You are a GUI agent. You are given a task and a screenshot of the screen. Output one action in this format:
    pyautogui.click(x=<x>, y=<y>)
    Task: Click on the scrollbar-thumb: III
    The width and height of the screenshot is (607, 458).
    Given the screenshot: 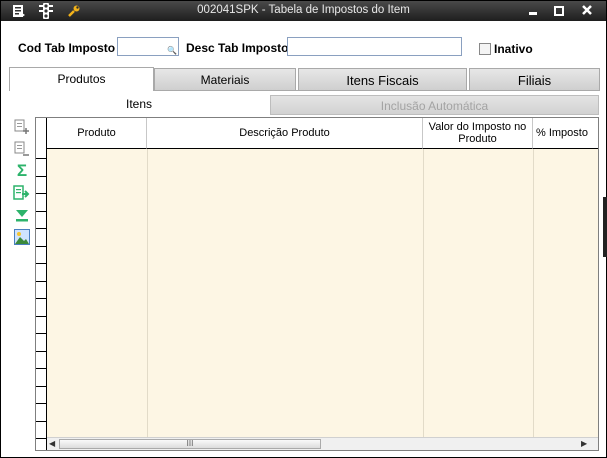 What is the action you would take?
    pyautogui.click(x=190, y=444)
    